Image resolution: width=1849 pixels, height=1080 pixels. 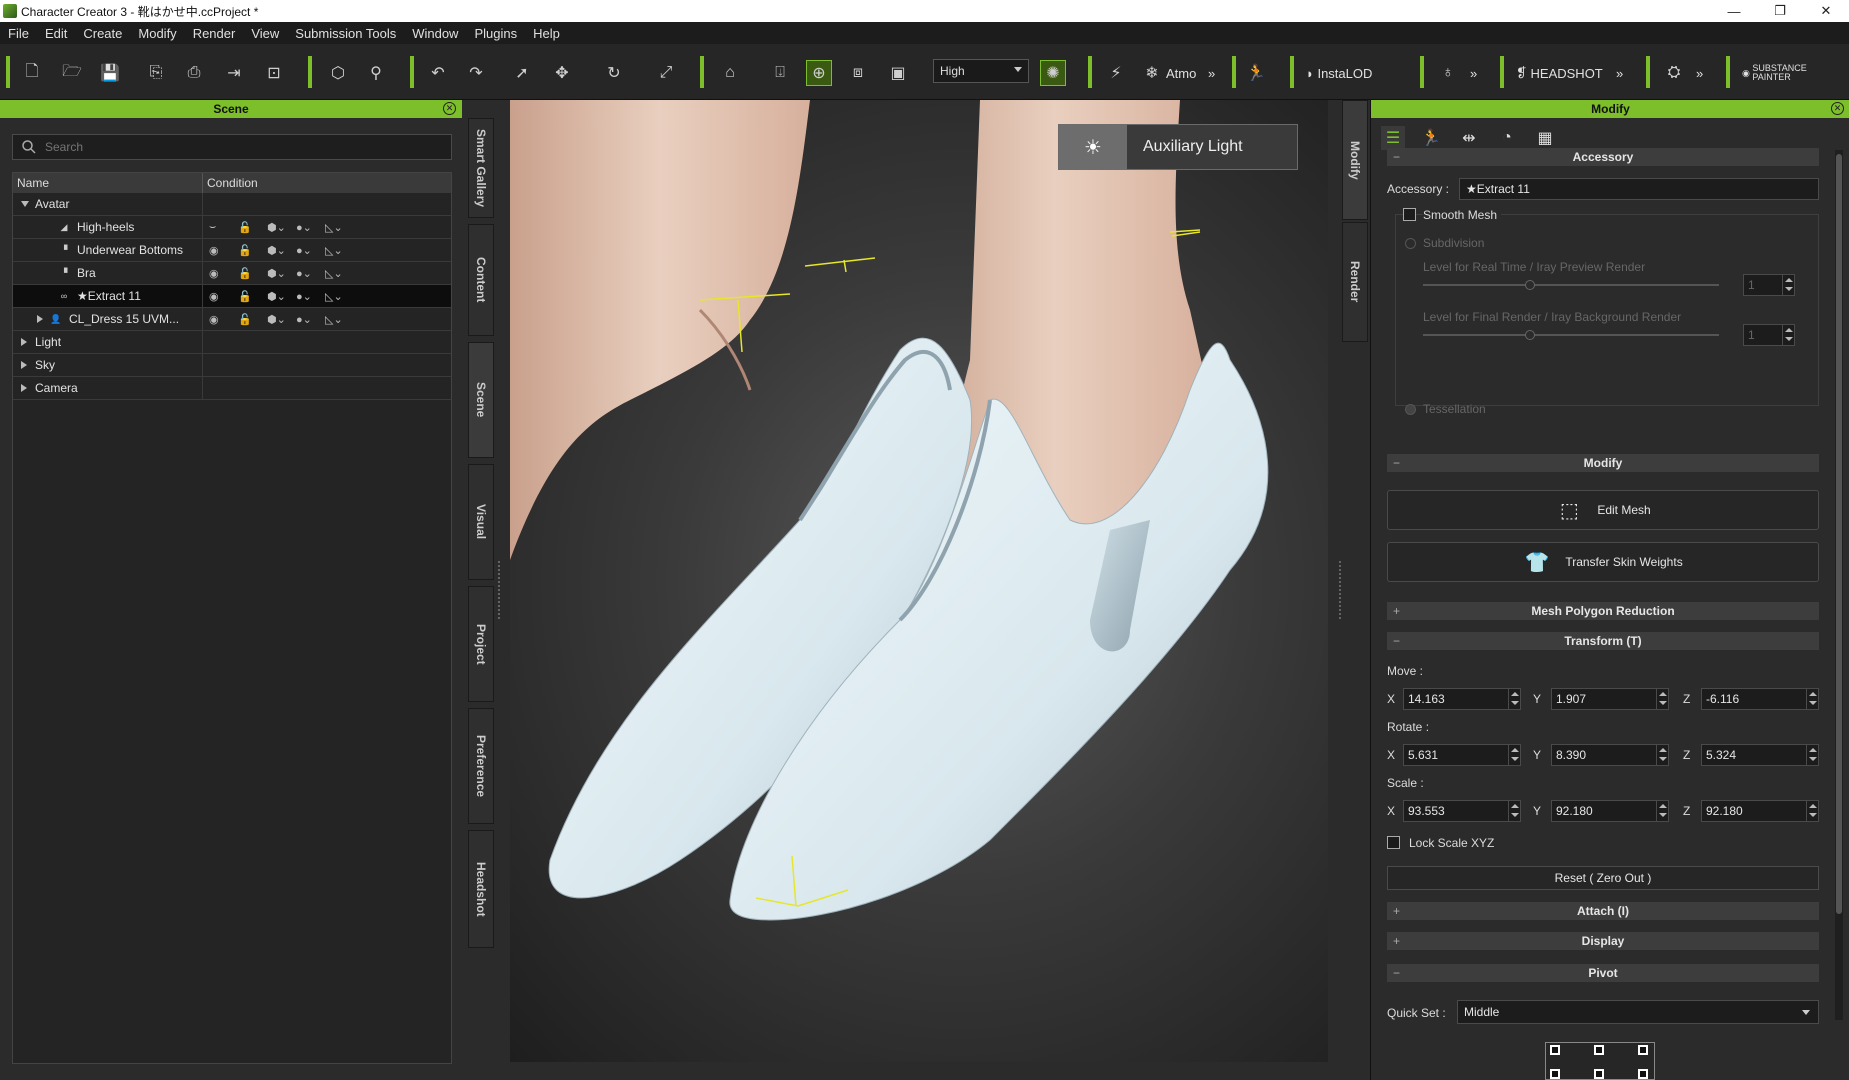 I want to click on home-camera-icon: ⌂, so click(x=730, y=73).